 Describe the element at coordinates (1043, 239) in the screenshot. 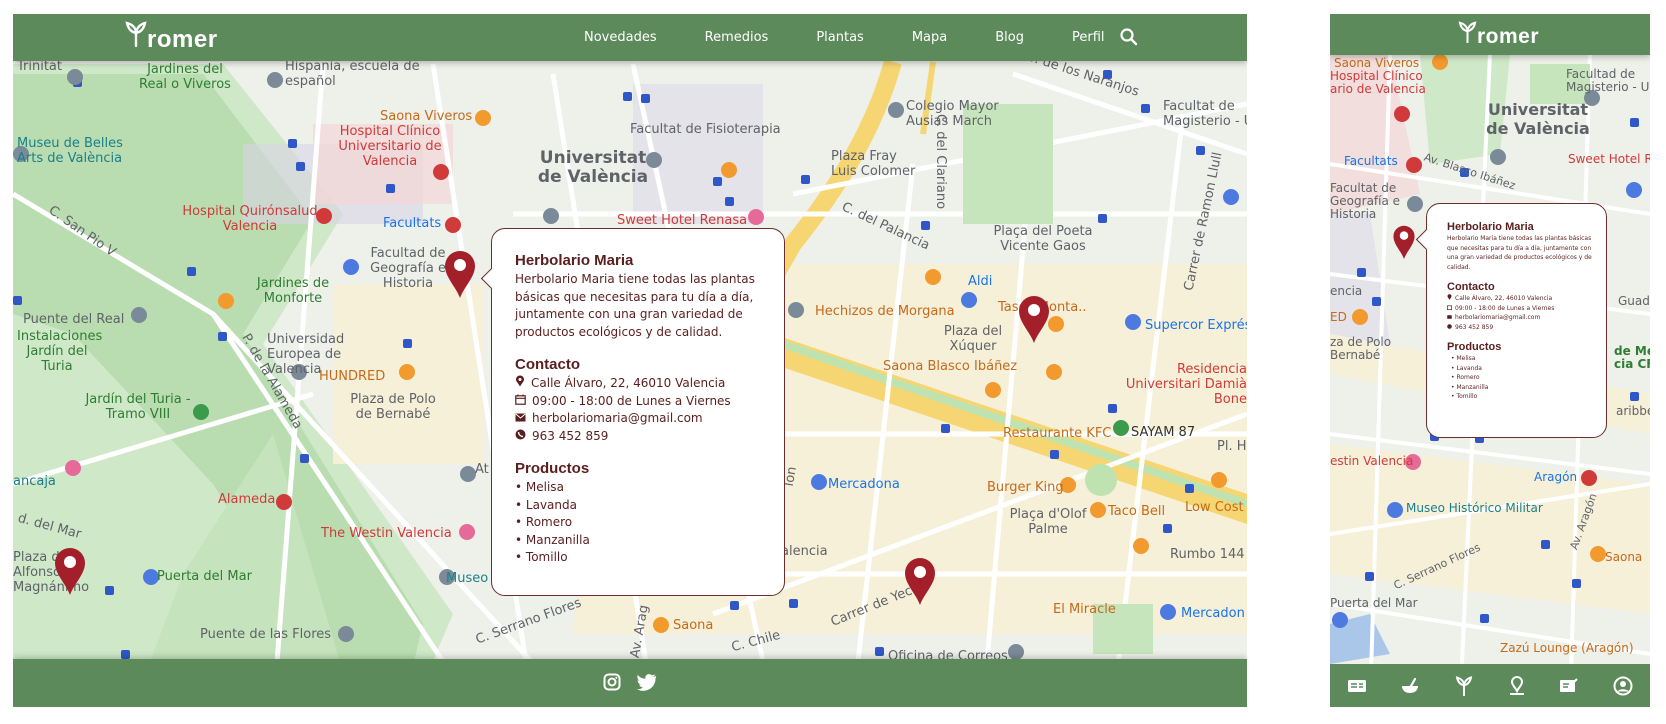

I see `map-label: Plaça del Poeta Vicente Gaos` at that location.